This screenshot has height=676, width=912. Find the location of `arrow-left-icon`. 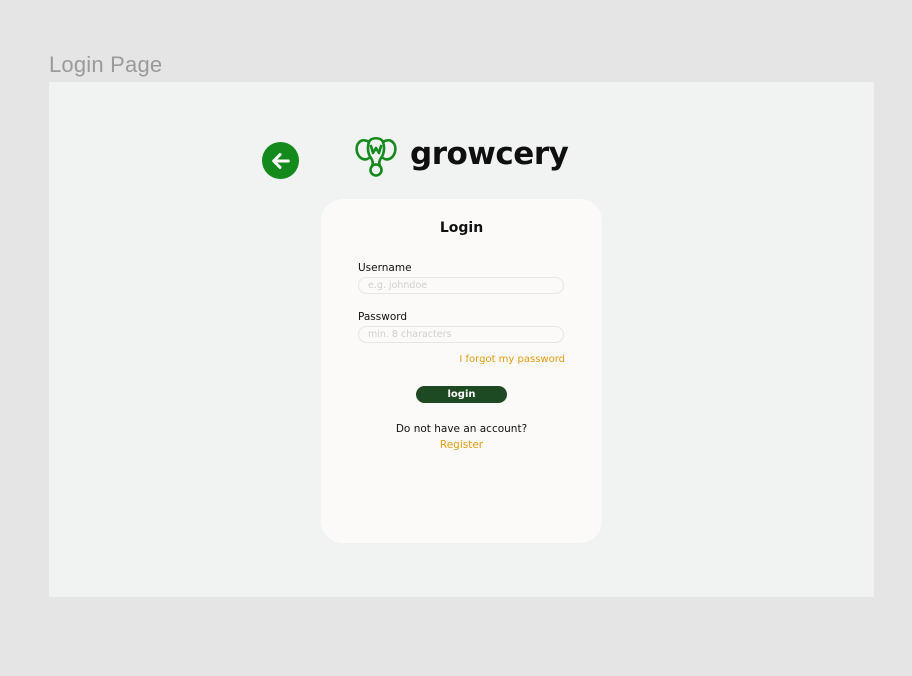

arrow-left-icon is located at coordinates (280, 160).